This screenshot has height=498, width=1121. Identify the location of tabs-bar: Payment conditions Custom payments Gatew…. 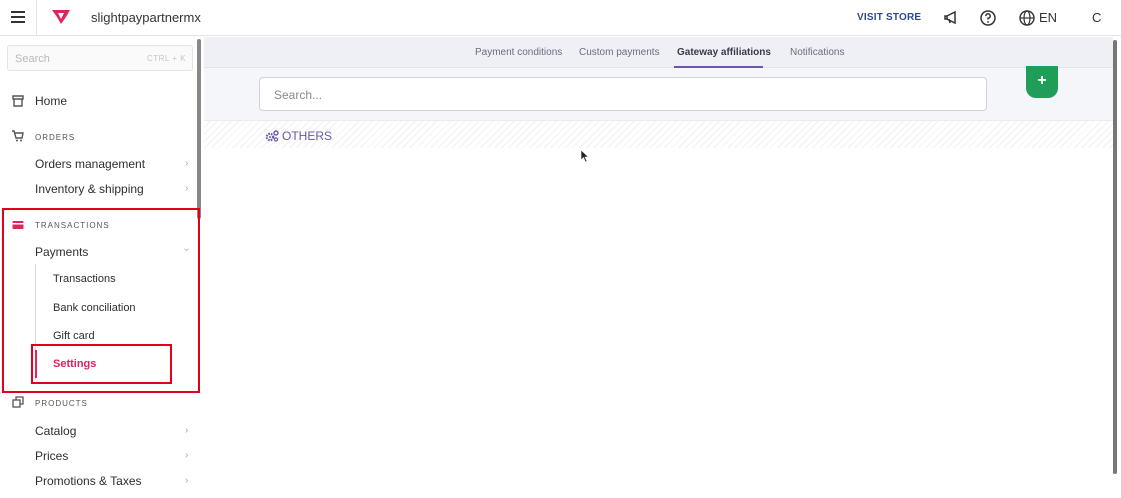
(658, 52).